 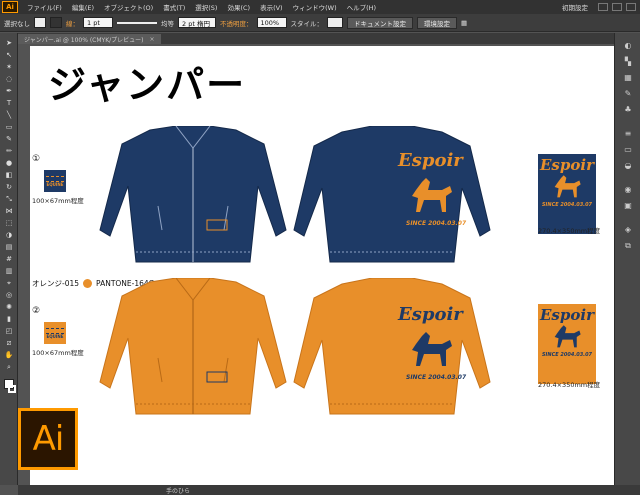 What do you see at coordinates (152, 39) in the screenshot?
I see `close-icon: ×` at bounding box center [152, 39].